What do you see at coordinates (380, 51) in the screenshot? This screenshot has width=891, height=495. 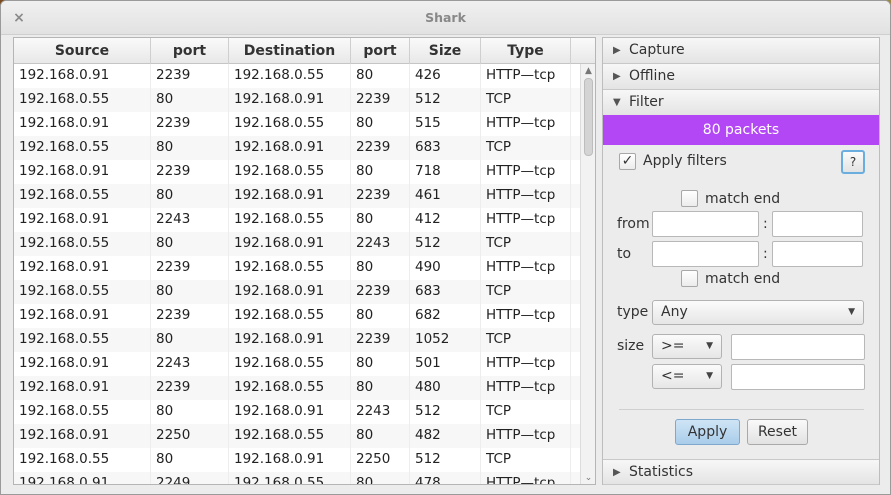 I see `col-dst-port-header: port` at bounding box center [380, 51].